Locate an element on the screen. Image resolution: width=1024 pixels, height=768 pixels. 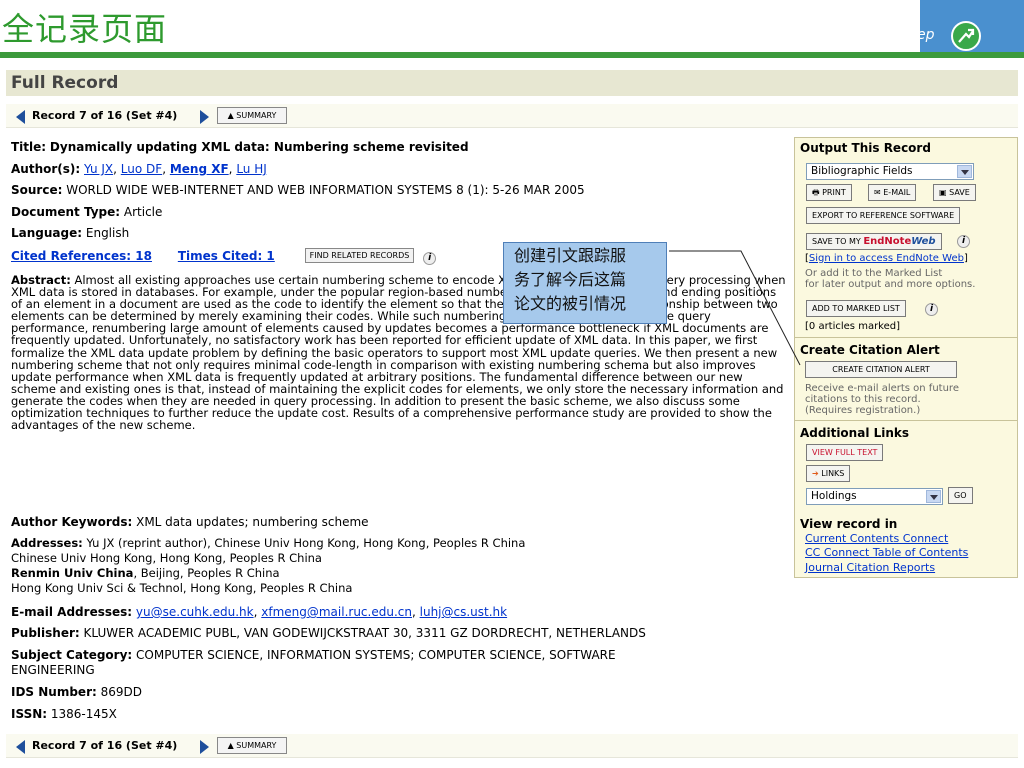
save-button: ▣ SAVE is located at coordinates (954, 192).